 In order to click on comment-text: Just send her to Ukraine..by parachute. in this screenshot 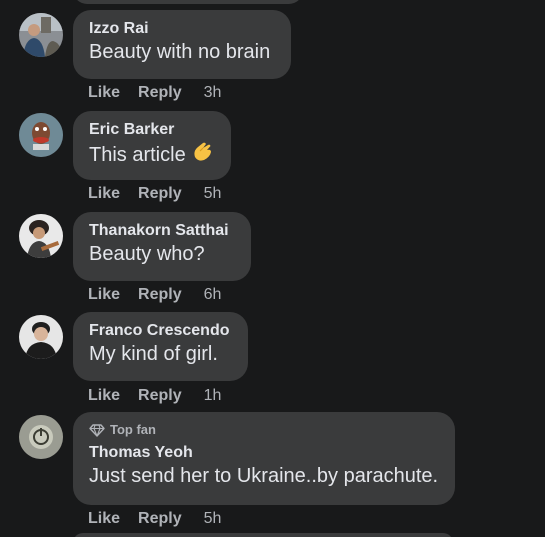, I will do `click(264, 476)`.